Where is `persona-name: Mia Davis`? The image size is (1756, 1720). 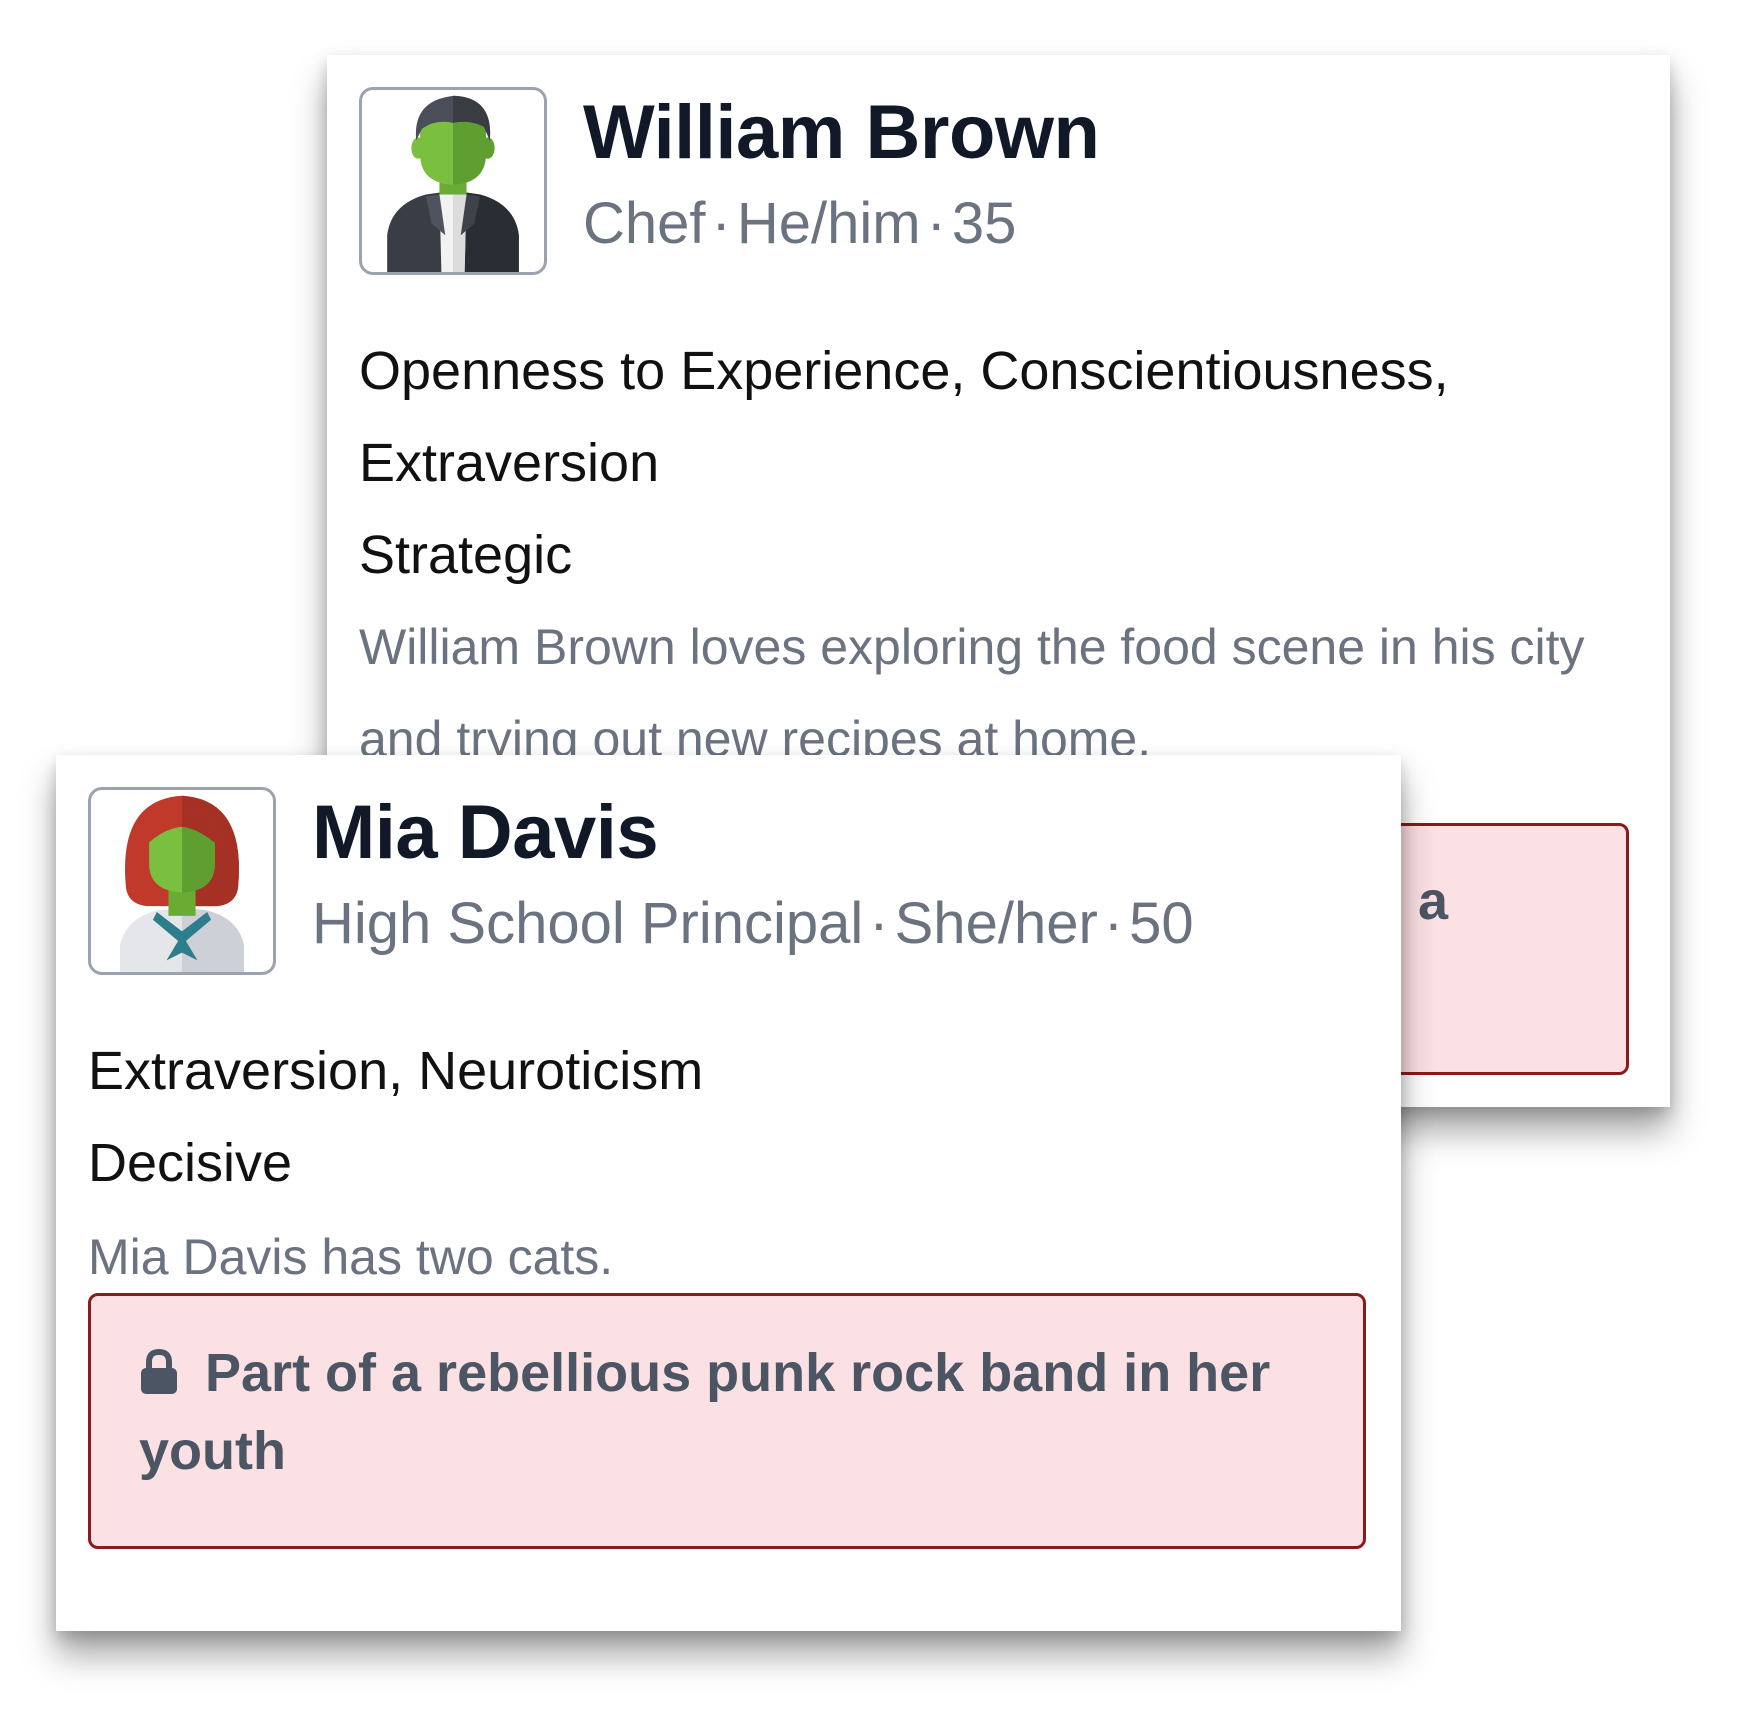
persona-name: Mia Davis is located at coordinates (485, 832).